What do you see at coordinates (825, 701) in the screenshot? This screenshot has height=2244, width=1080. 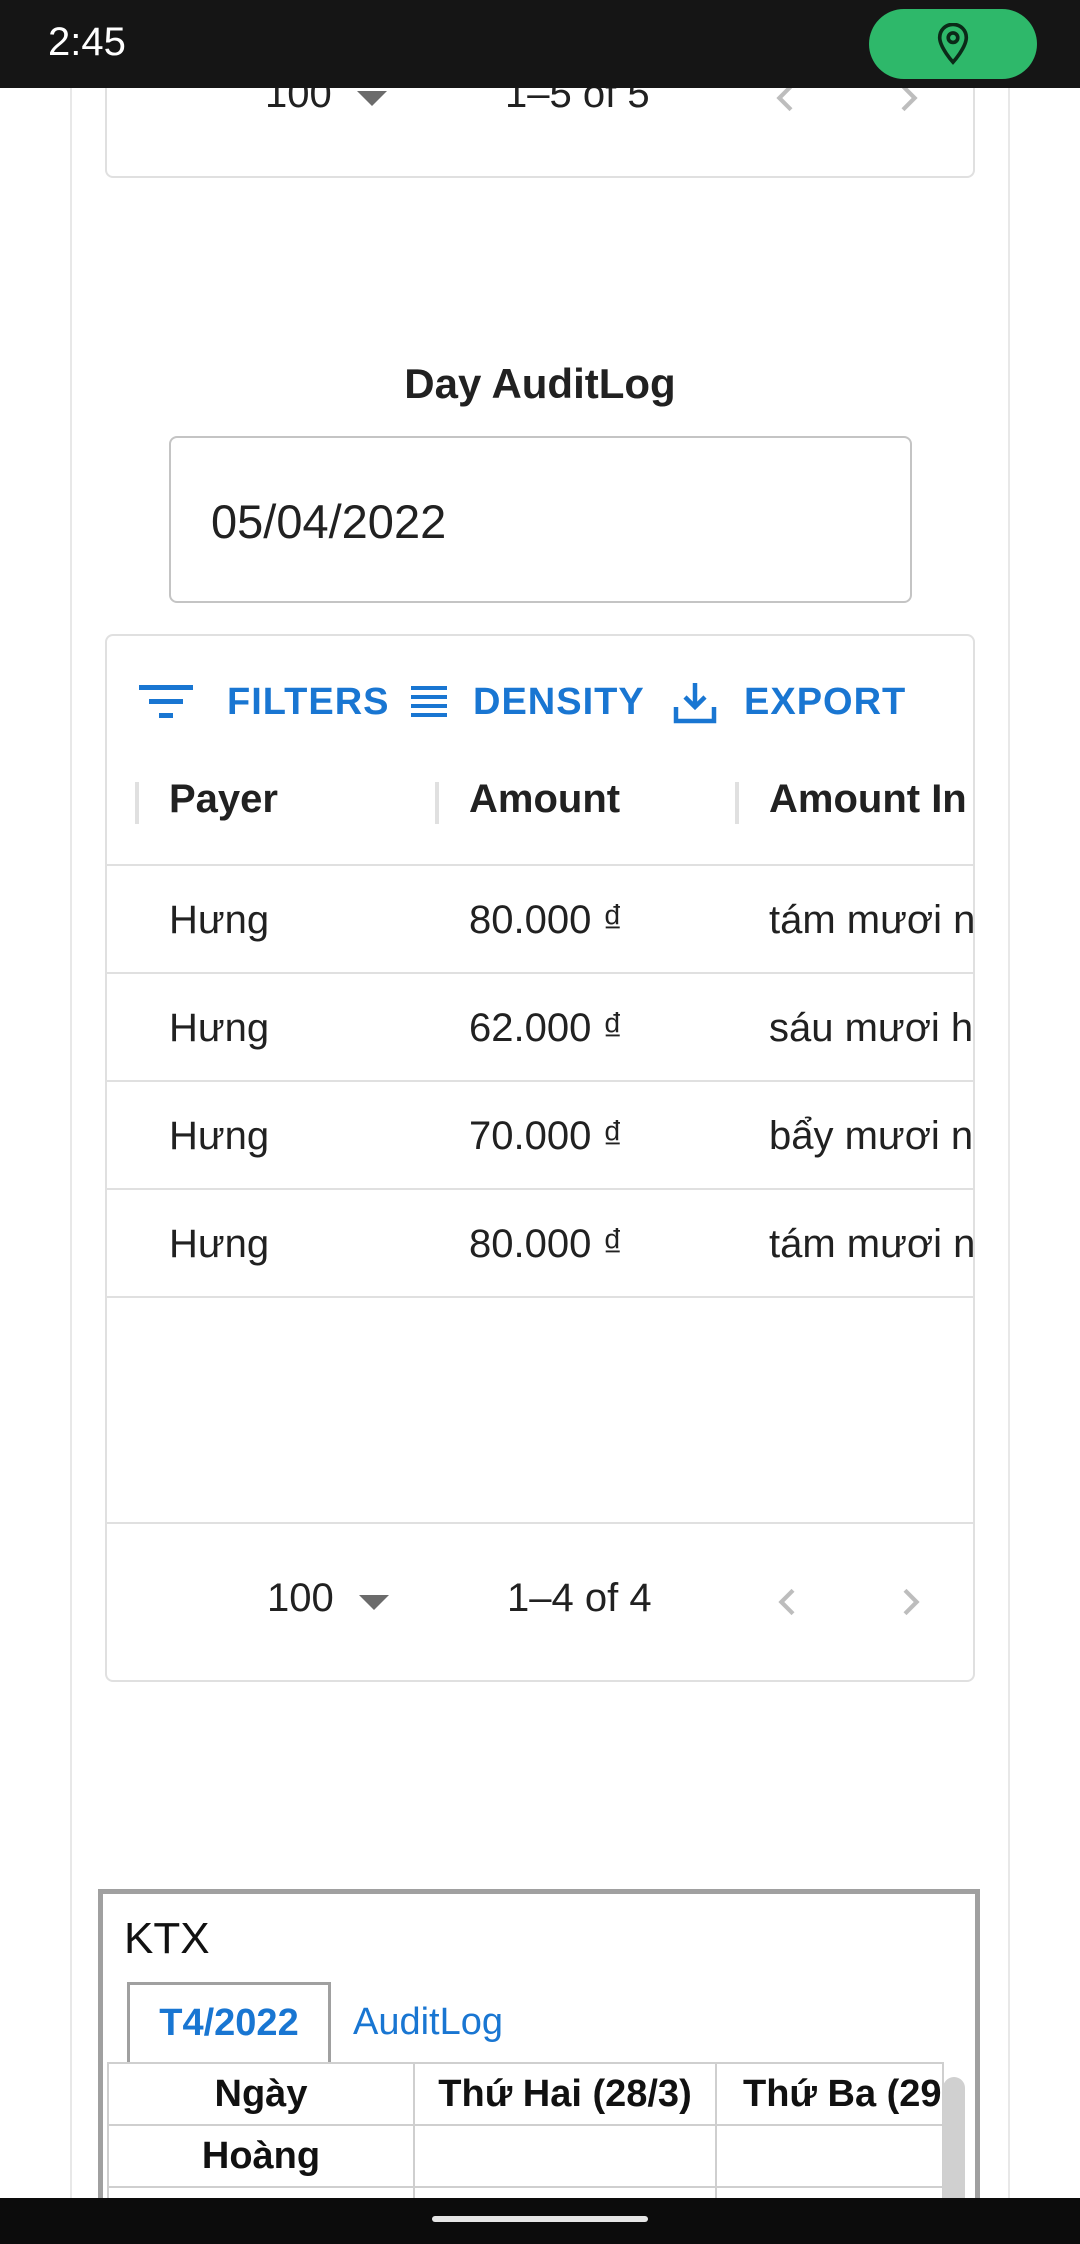 I see `export-label: EXPORT` at bounding box center [825, 701].